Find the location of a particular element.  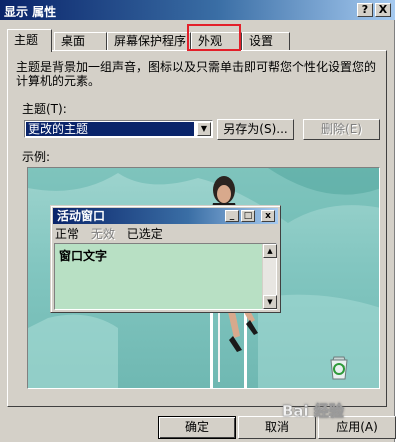

preview-menu-normal: 正常 is located at coordinates (67, 234).